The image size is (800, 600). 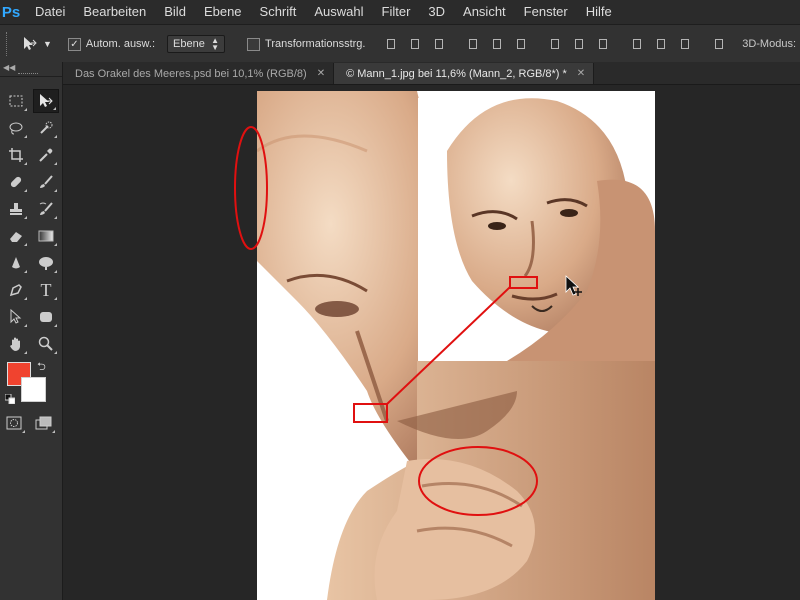 I want to click on transform-controls-checkbox: Transformationsstrg., so click(x=306, y=44).